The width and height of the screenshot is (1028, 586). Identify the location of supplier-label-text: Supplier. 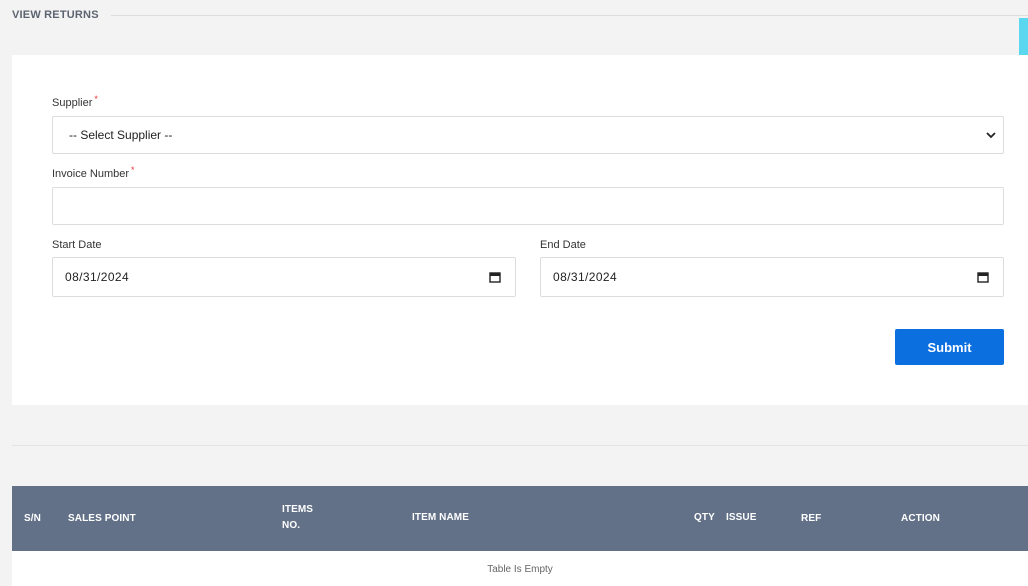
(72, 103).